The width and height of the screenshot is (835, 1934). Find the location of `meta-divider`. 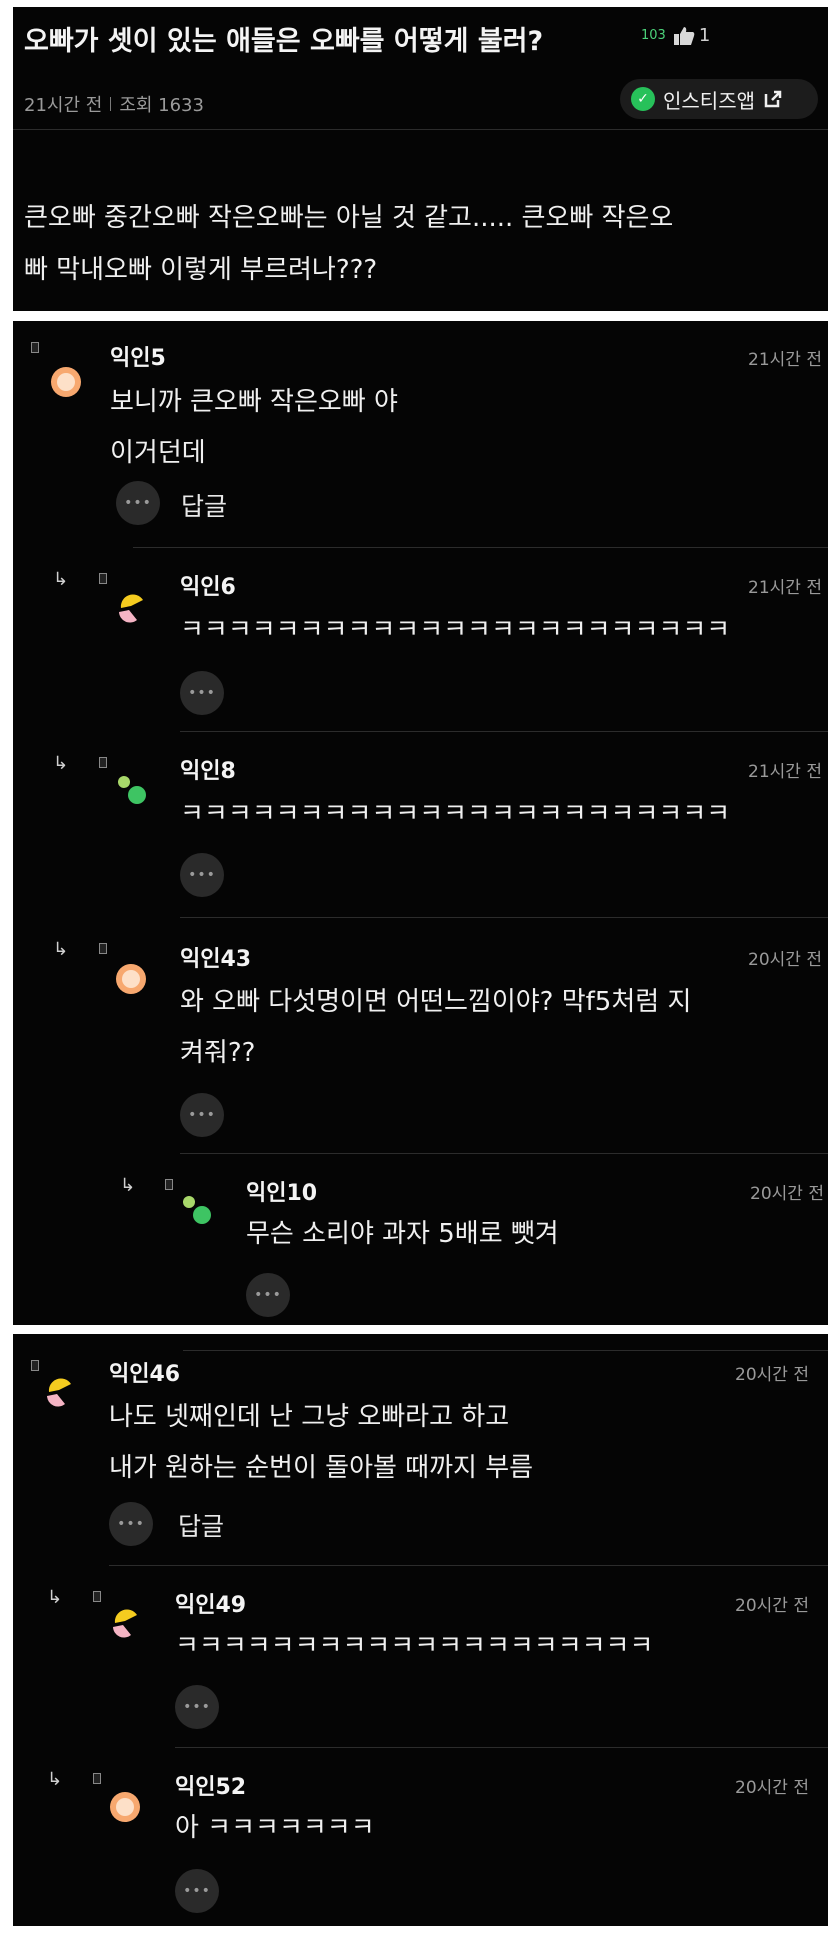

meta-divider is located at coordinates (111, 104).